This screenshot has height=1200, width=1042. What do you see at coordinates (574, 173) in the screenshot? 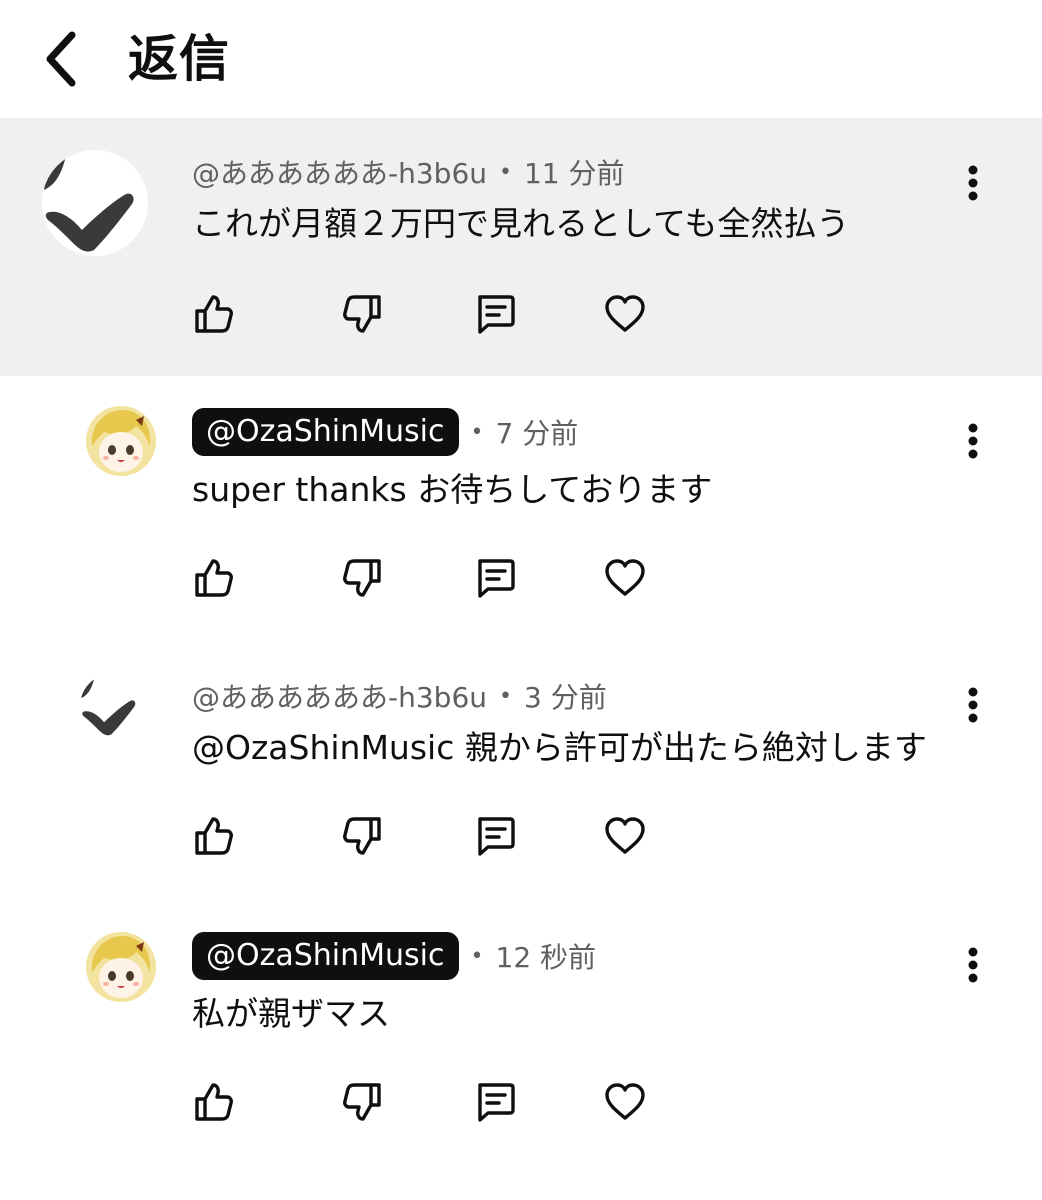
I see `comment-time: 11 分前` at bounding box center [574, 173].